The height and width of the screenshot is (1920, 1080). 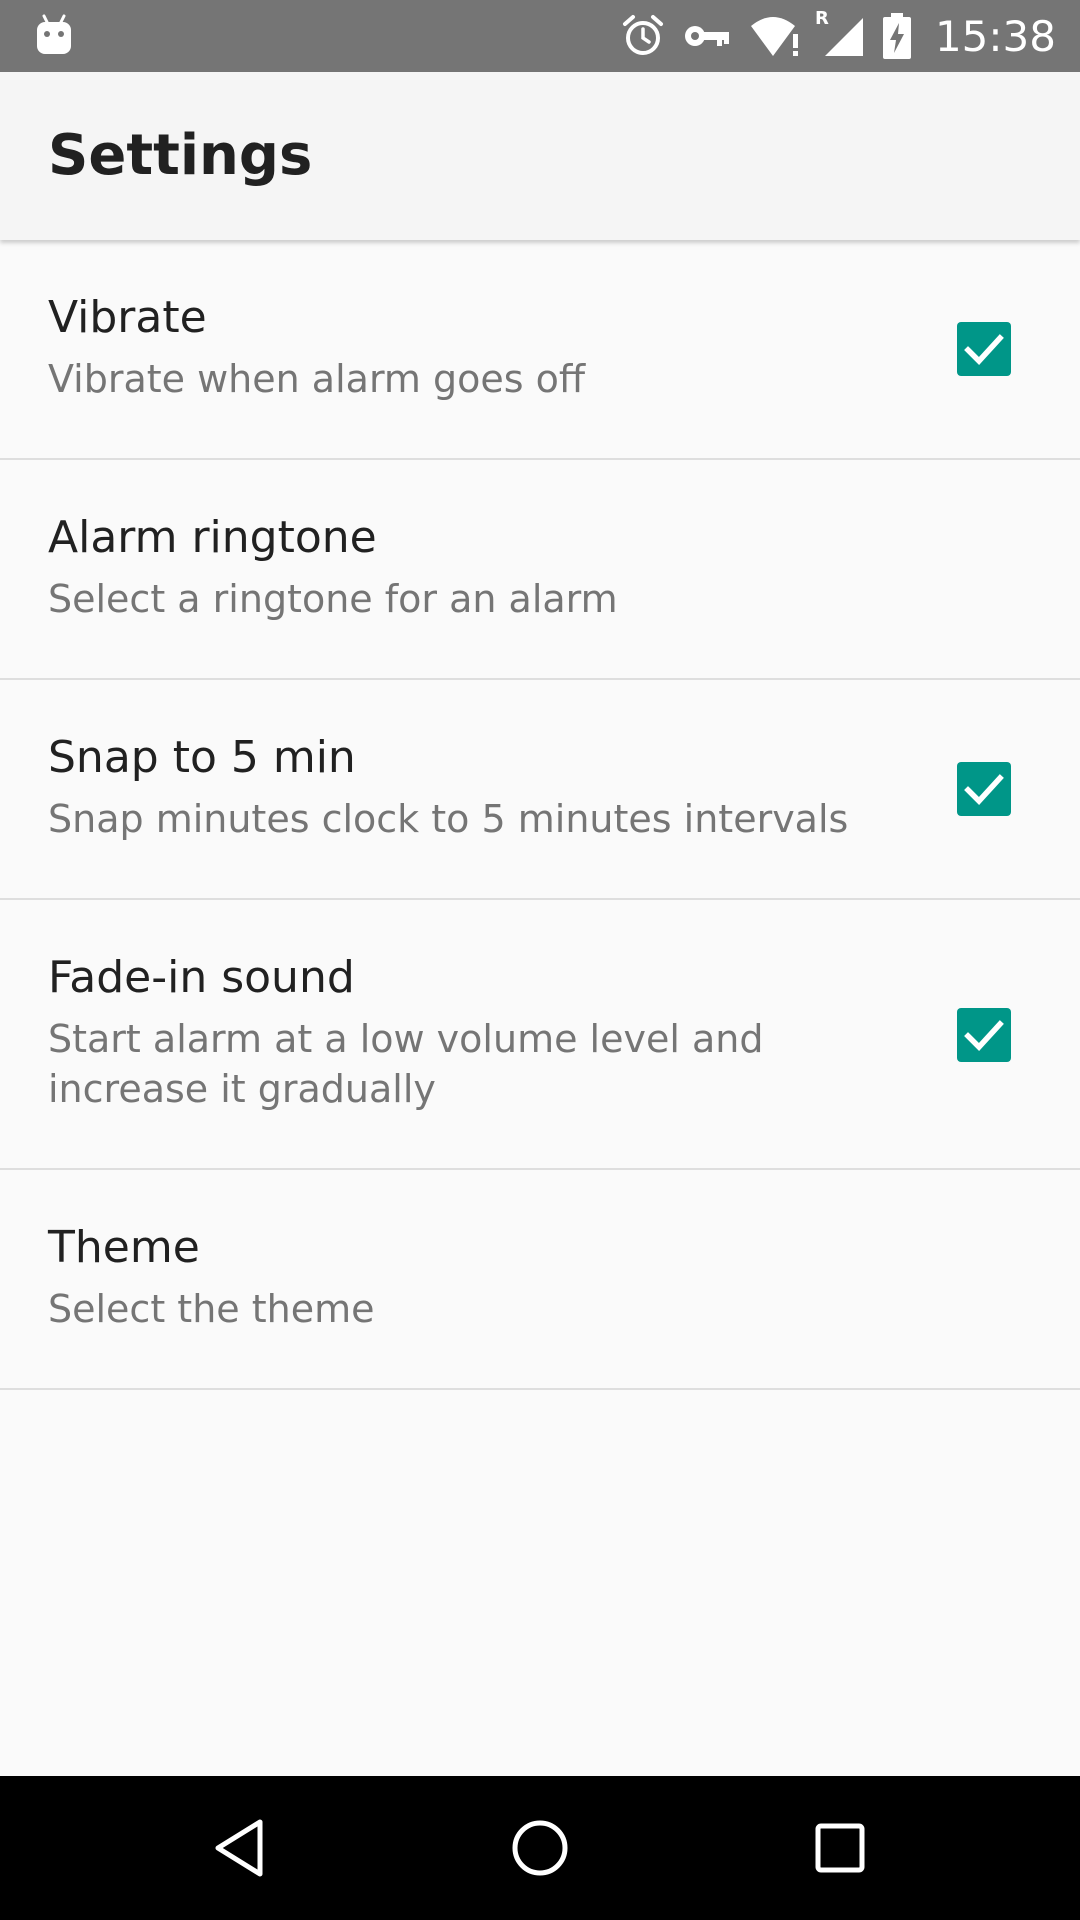 I want to click on recents-button, so click(x=840, y=1848).